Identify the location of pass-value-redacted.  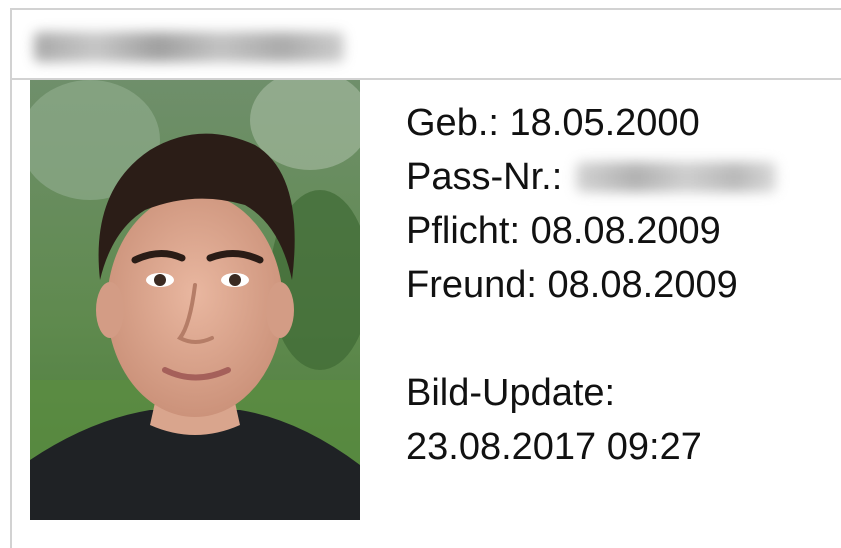
(676, 177).